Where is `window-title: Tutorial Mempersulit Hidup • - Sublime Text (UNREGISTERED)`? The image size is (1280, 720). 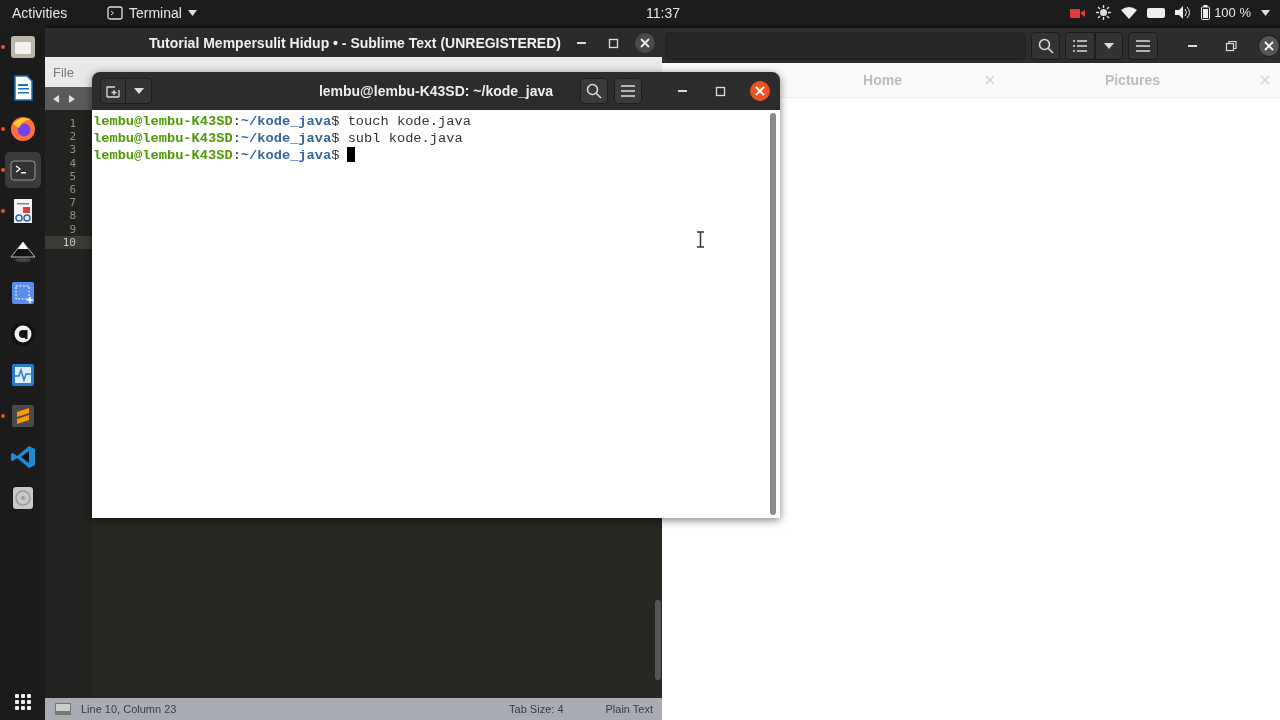 window-title: Tutorial Mempersulit Hidup • - Sublime Text (UNREGISTERED) is located at coordinates (355, 42).